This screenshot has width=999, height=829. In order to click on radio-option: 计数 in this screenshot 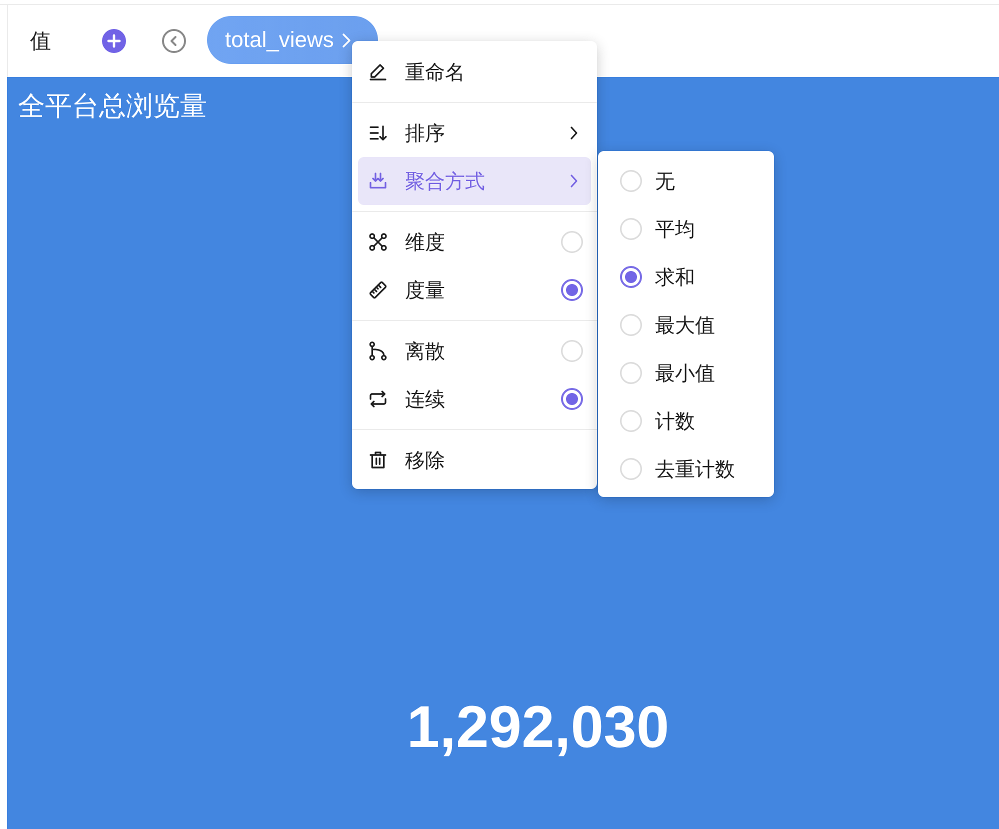, I will do `click(686, 421)`.